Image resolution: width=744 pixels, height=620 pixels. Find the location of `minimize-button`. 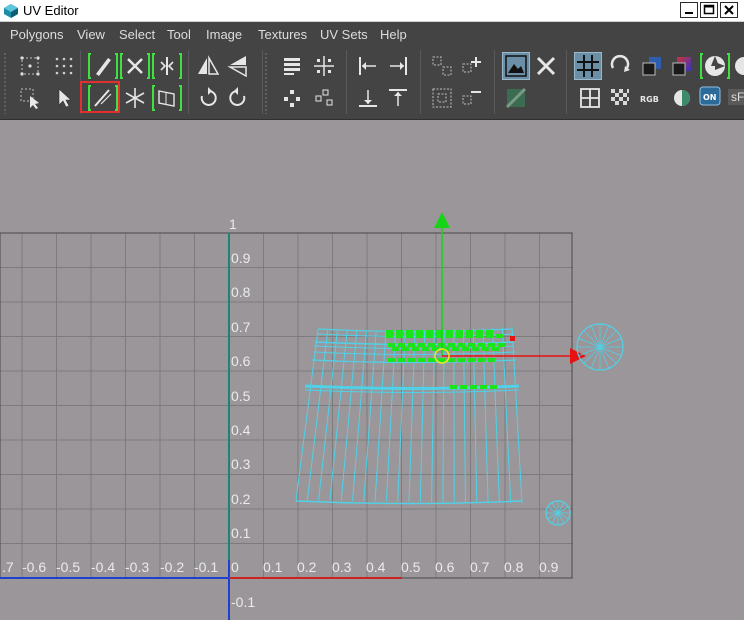

minimize-button is located at coordinates (689, 10).